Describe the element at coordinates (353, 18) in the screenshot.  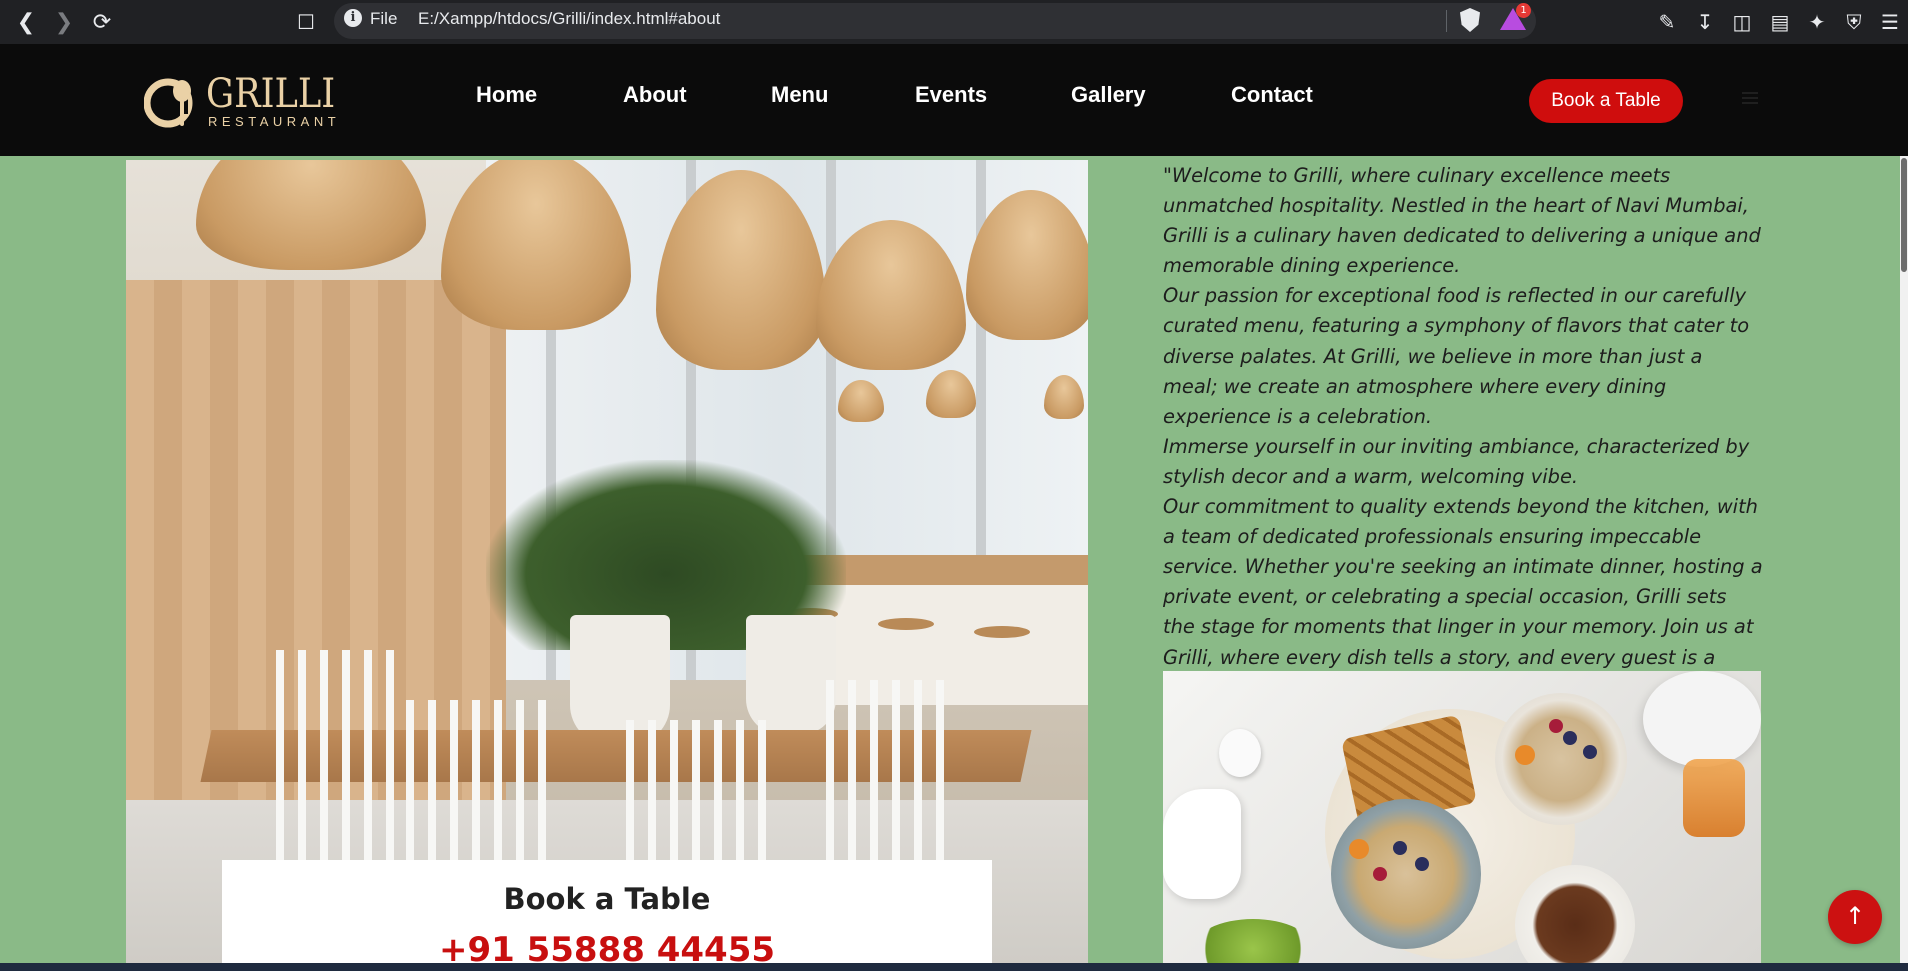
I see `site-info-icon: i` at that location.